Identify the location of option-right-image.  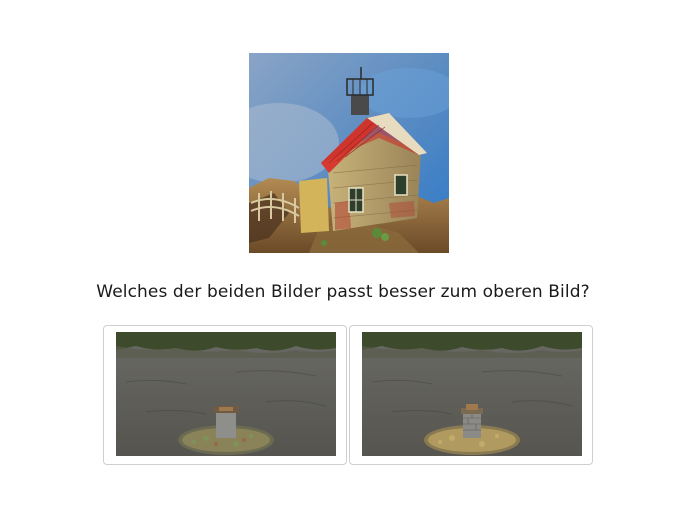
(472, 394).